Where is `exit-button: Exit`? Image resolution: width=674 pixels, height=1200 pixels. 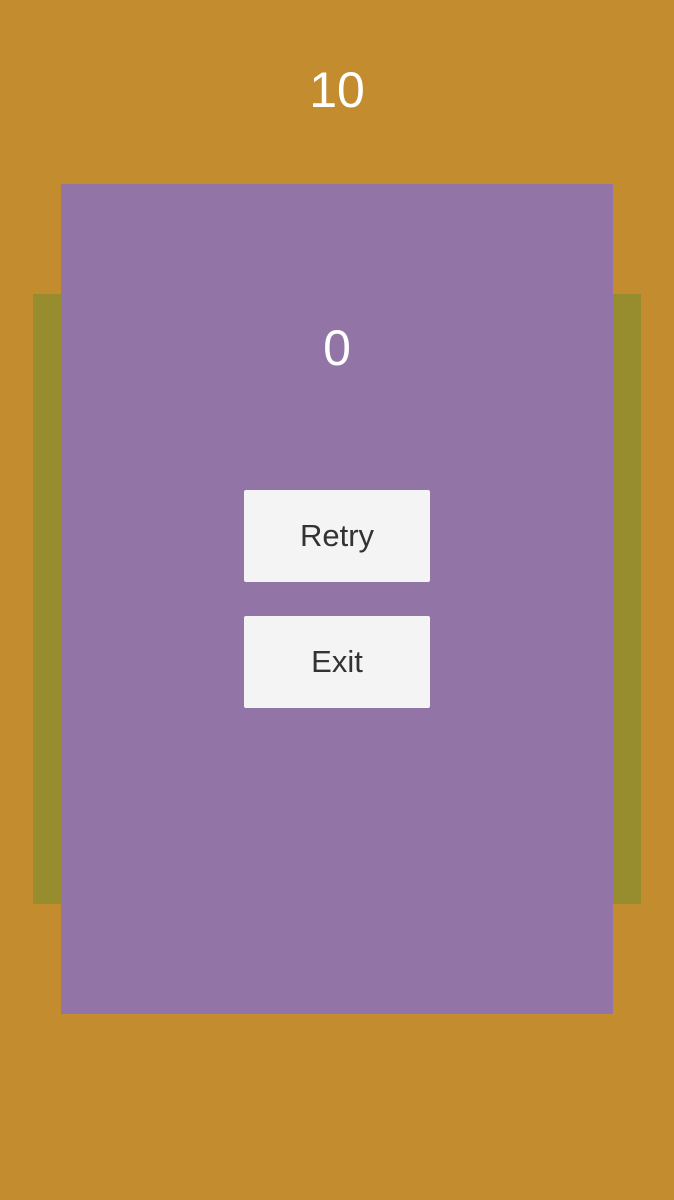
exit-button: Exit is located at coordinates (337, 662).